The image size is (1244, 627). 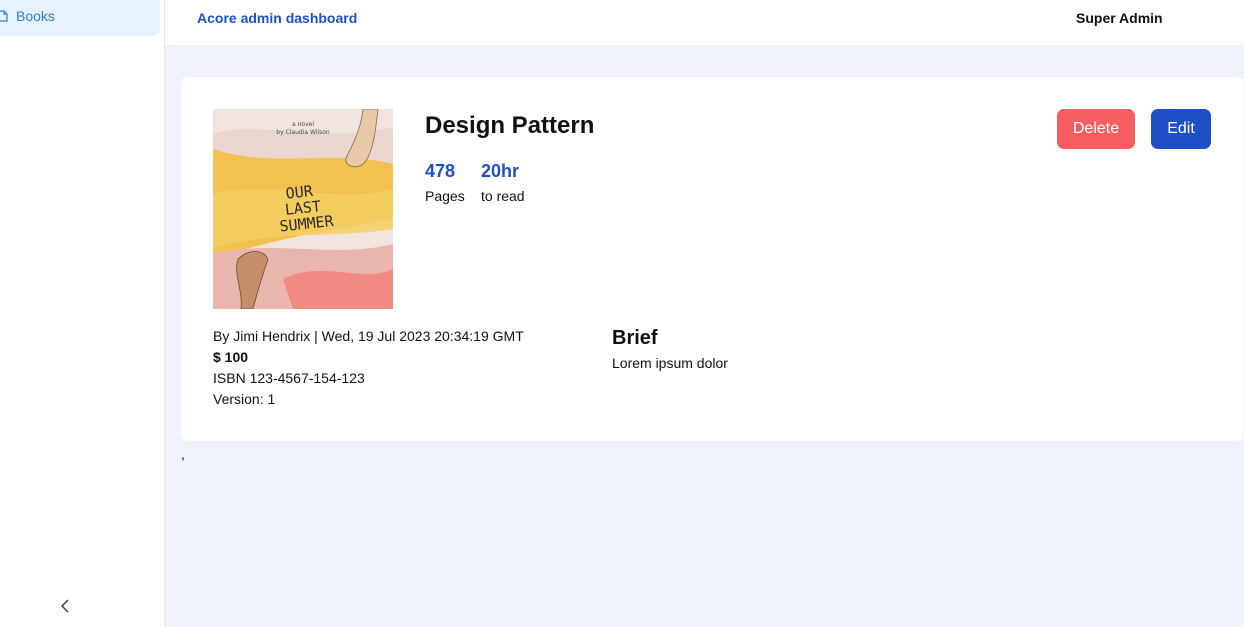 I want to click on version: Version: 1, so click(x=244, y=399).